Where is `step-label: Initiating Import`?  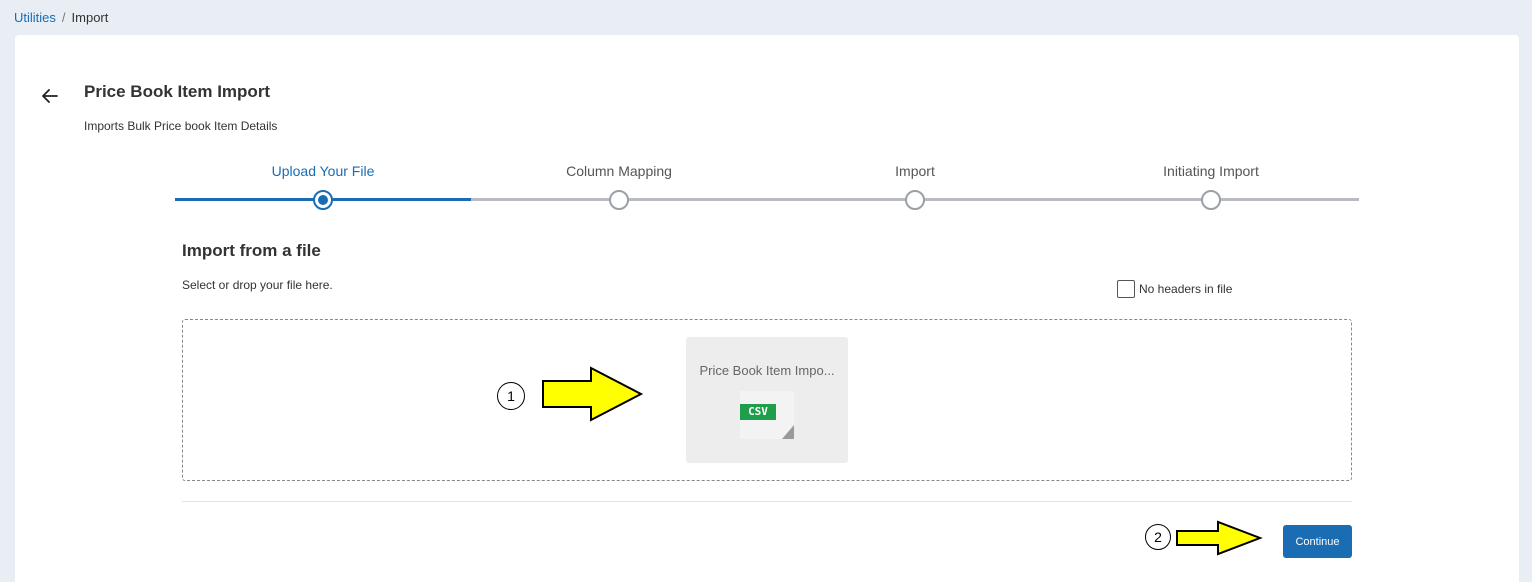
step-label: Initiating Import is located at coordinates (1211, 171).